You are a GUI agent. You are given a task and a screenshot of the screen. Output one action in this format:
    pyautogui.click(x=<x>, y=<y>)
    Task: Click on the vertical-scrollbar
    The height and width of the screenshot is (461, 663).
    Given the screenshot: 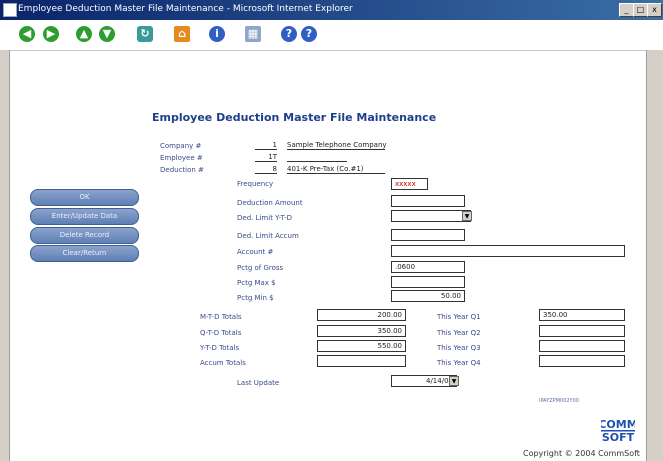 What is the action you would take?
    pyautogui.click(x=654, y=255)
    